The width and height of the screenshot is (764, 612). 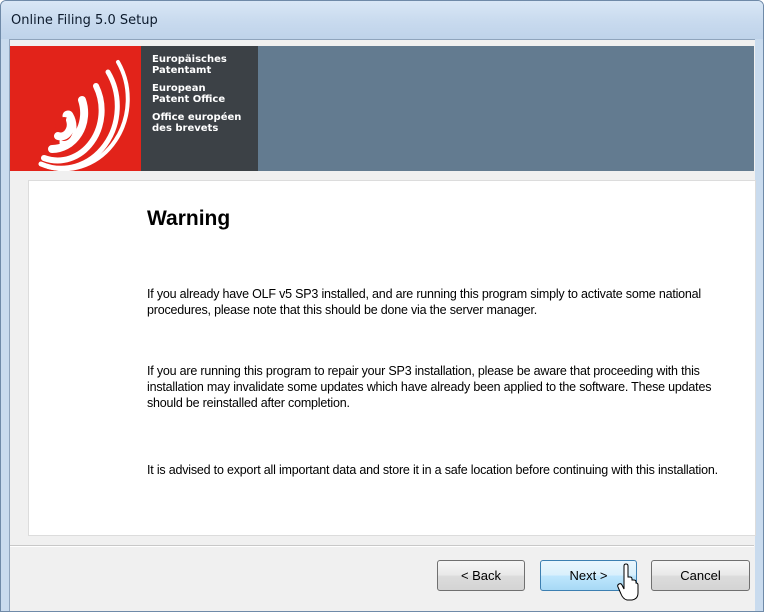 I want to click on title-bar: Online Filing 5.0 Setup, so click(x=382, y=20).